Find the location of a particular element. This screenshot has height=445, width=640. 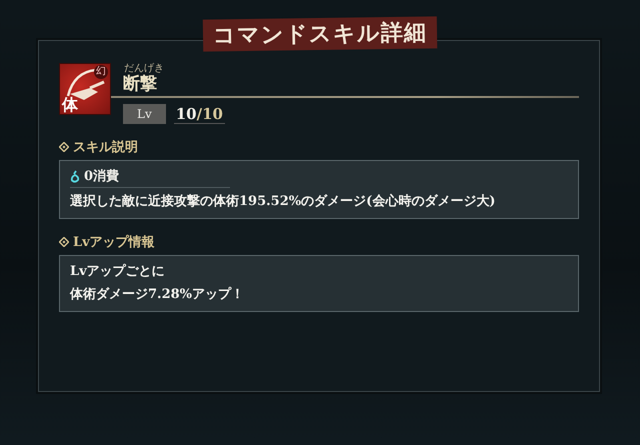

description-text: Lvアップごとに is located at coordinates (118, 271).